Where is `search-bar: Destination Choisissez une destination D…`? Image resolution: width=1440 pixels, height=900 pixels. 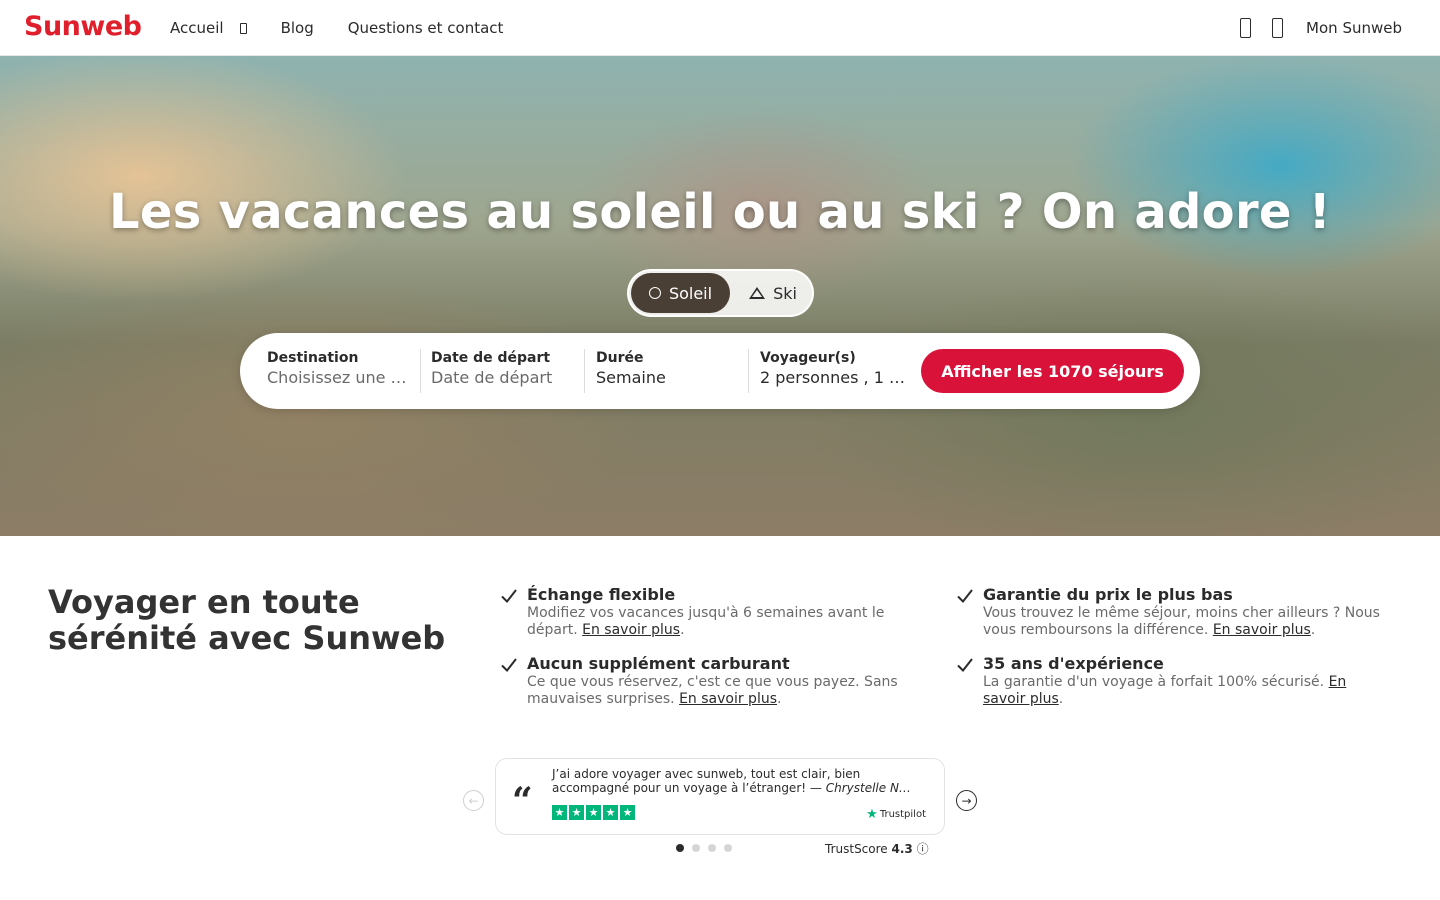
search-bar: Destination Choisissez une destination D… is located at coordinates (720, 371).